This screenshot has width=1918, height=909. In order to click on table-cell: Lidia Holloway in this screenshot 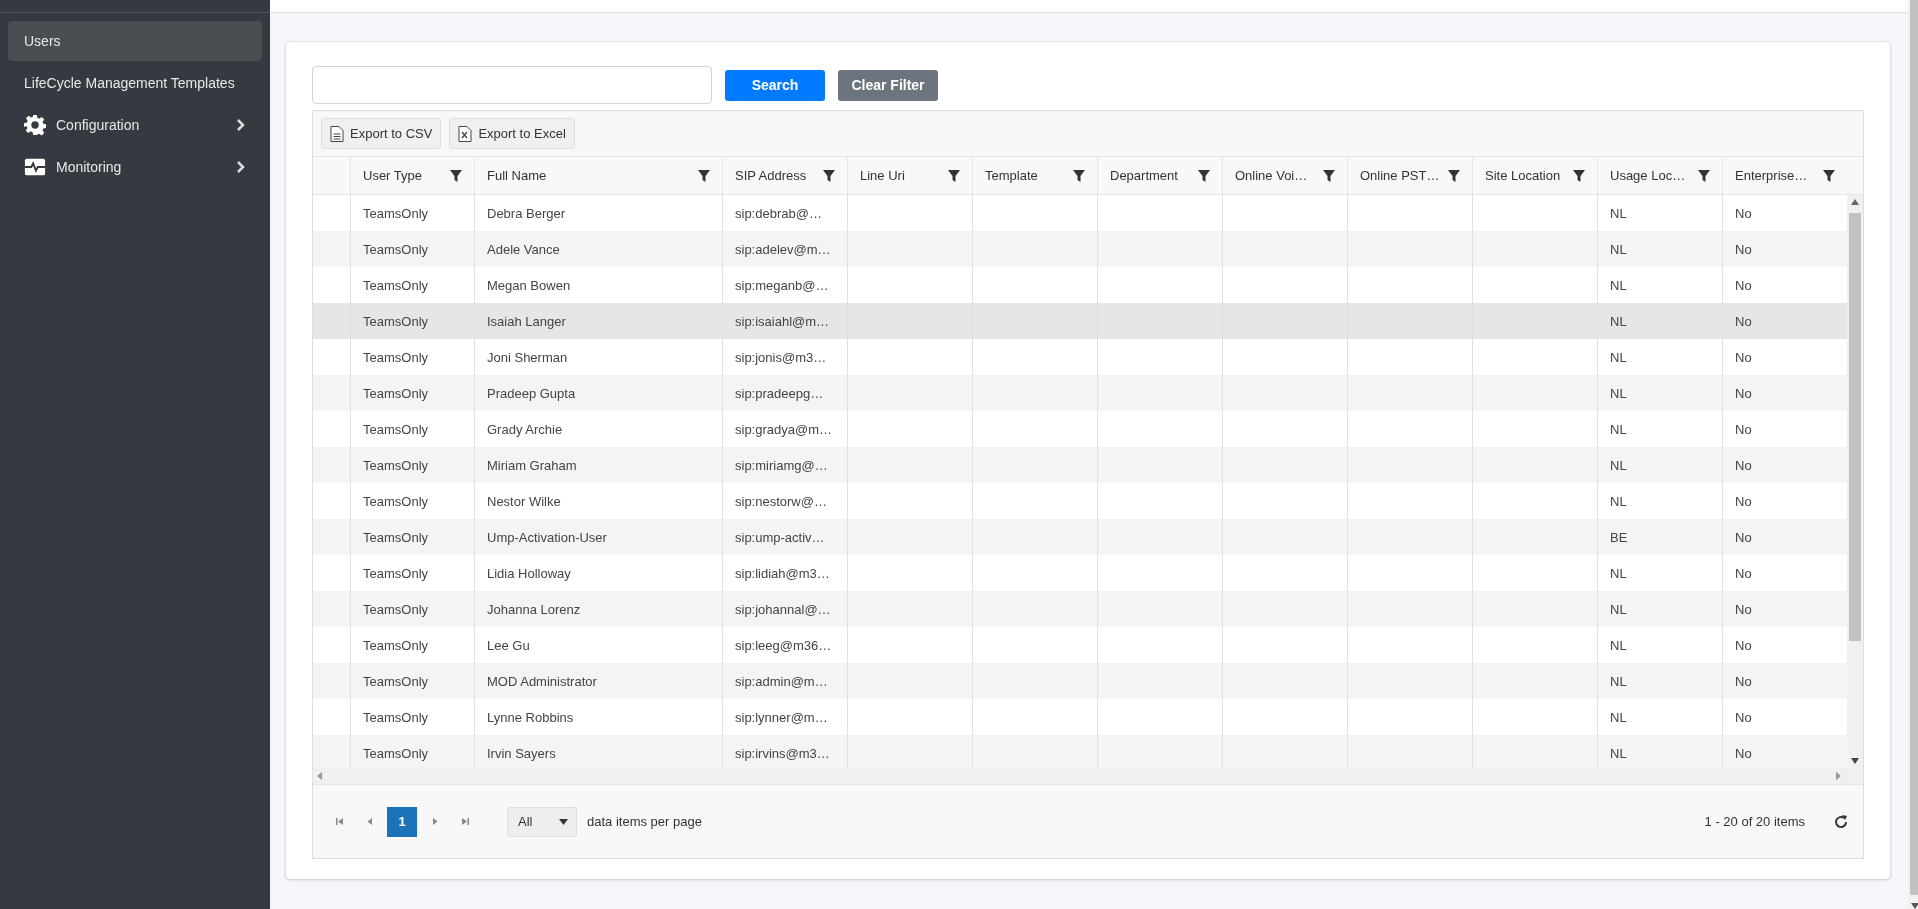, I will do `click(529, 573)`.